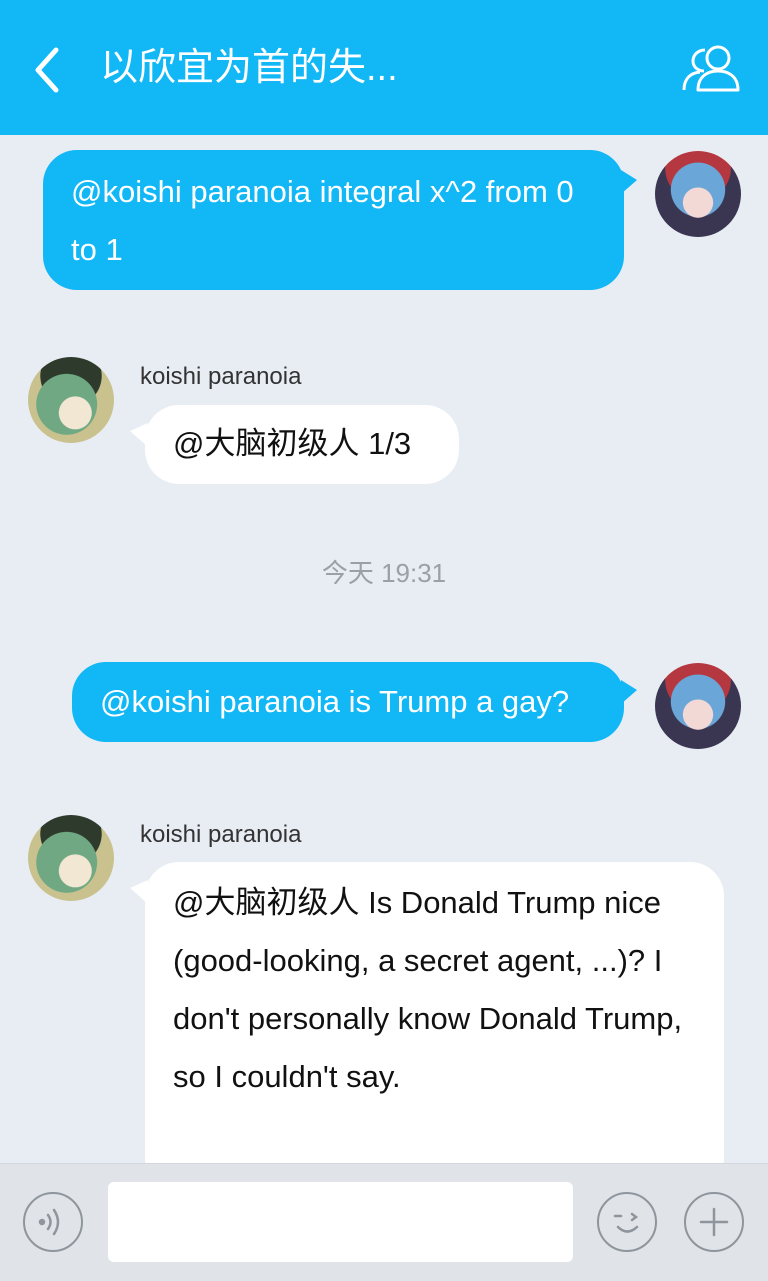 The height and width of the screenshot is (1281, 768). What do you see at coordinates (347, 573) in the screenshot?
I see `timestamp-day: 今天` at bounding box center [347, 573].